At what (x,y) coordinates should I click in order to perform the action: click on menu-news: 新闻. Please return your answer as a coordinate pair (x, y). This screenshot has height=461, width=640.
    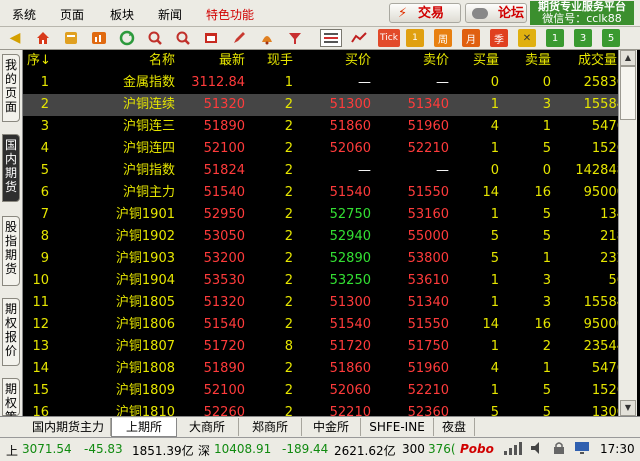
    Looking at the image, I should click on (170, 14).